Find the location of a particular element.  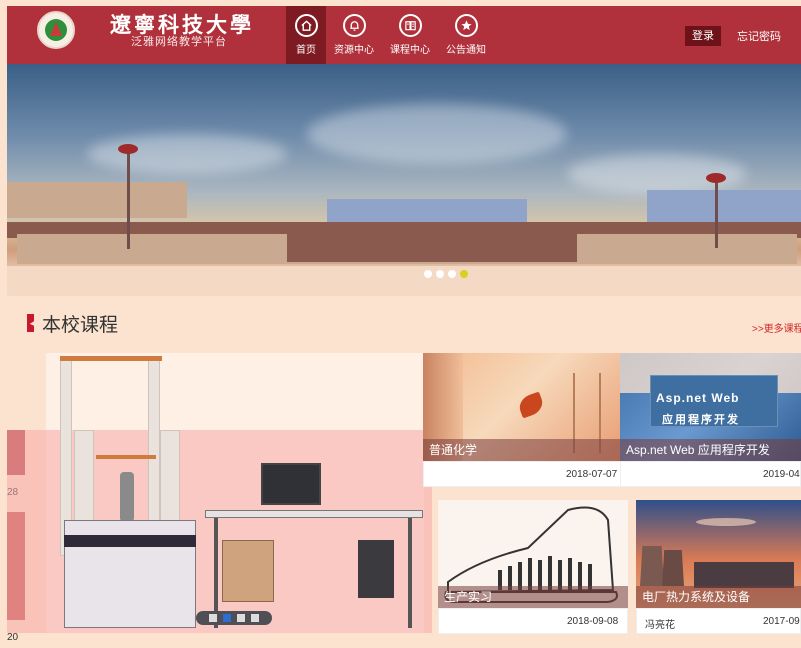

course-date: 2017-09 is located at coordinates (781, 621).